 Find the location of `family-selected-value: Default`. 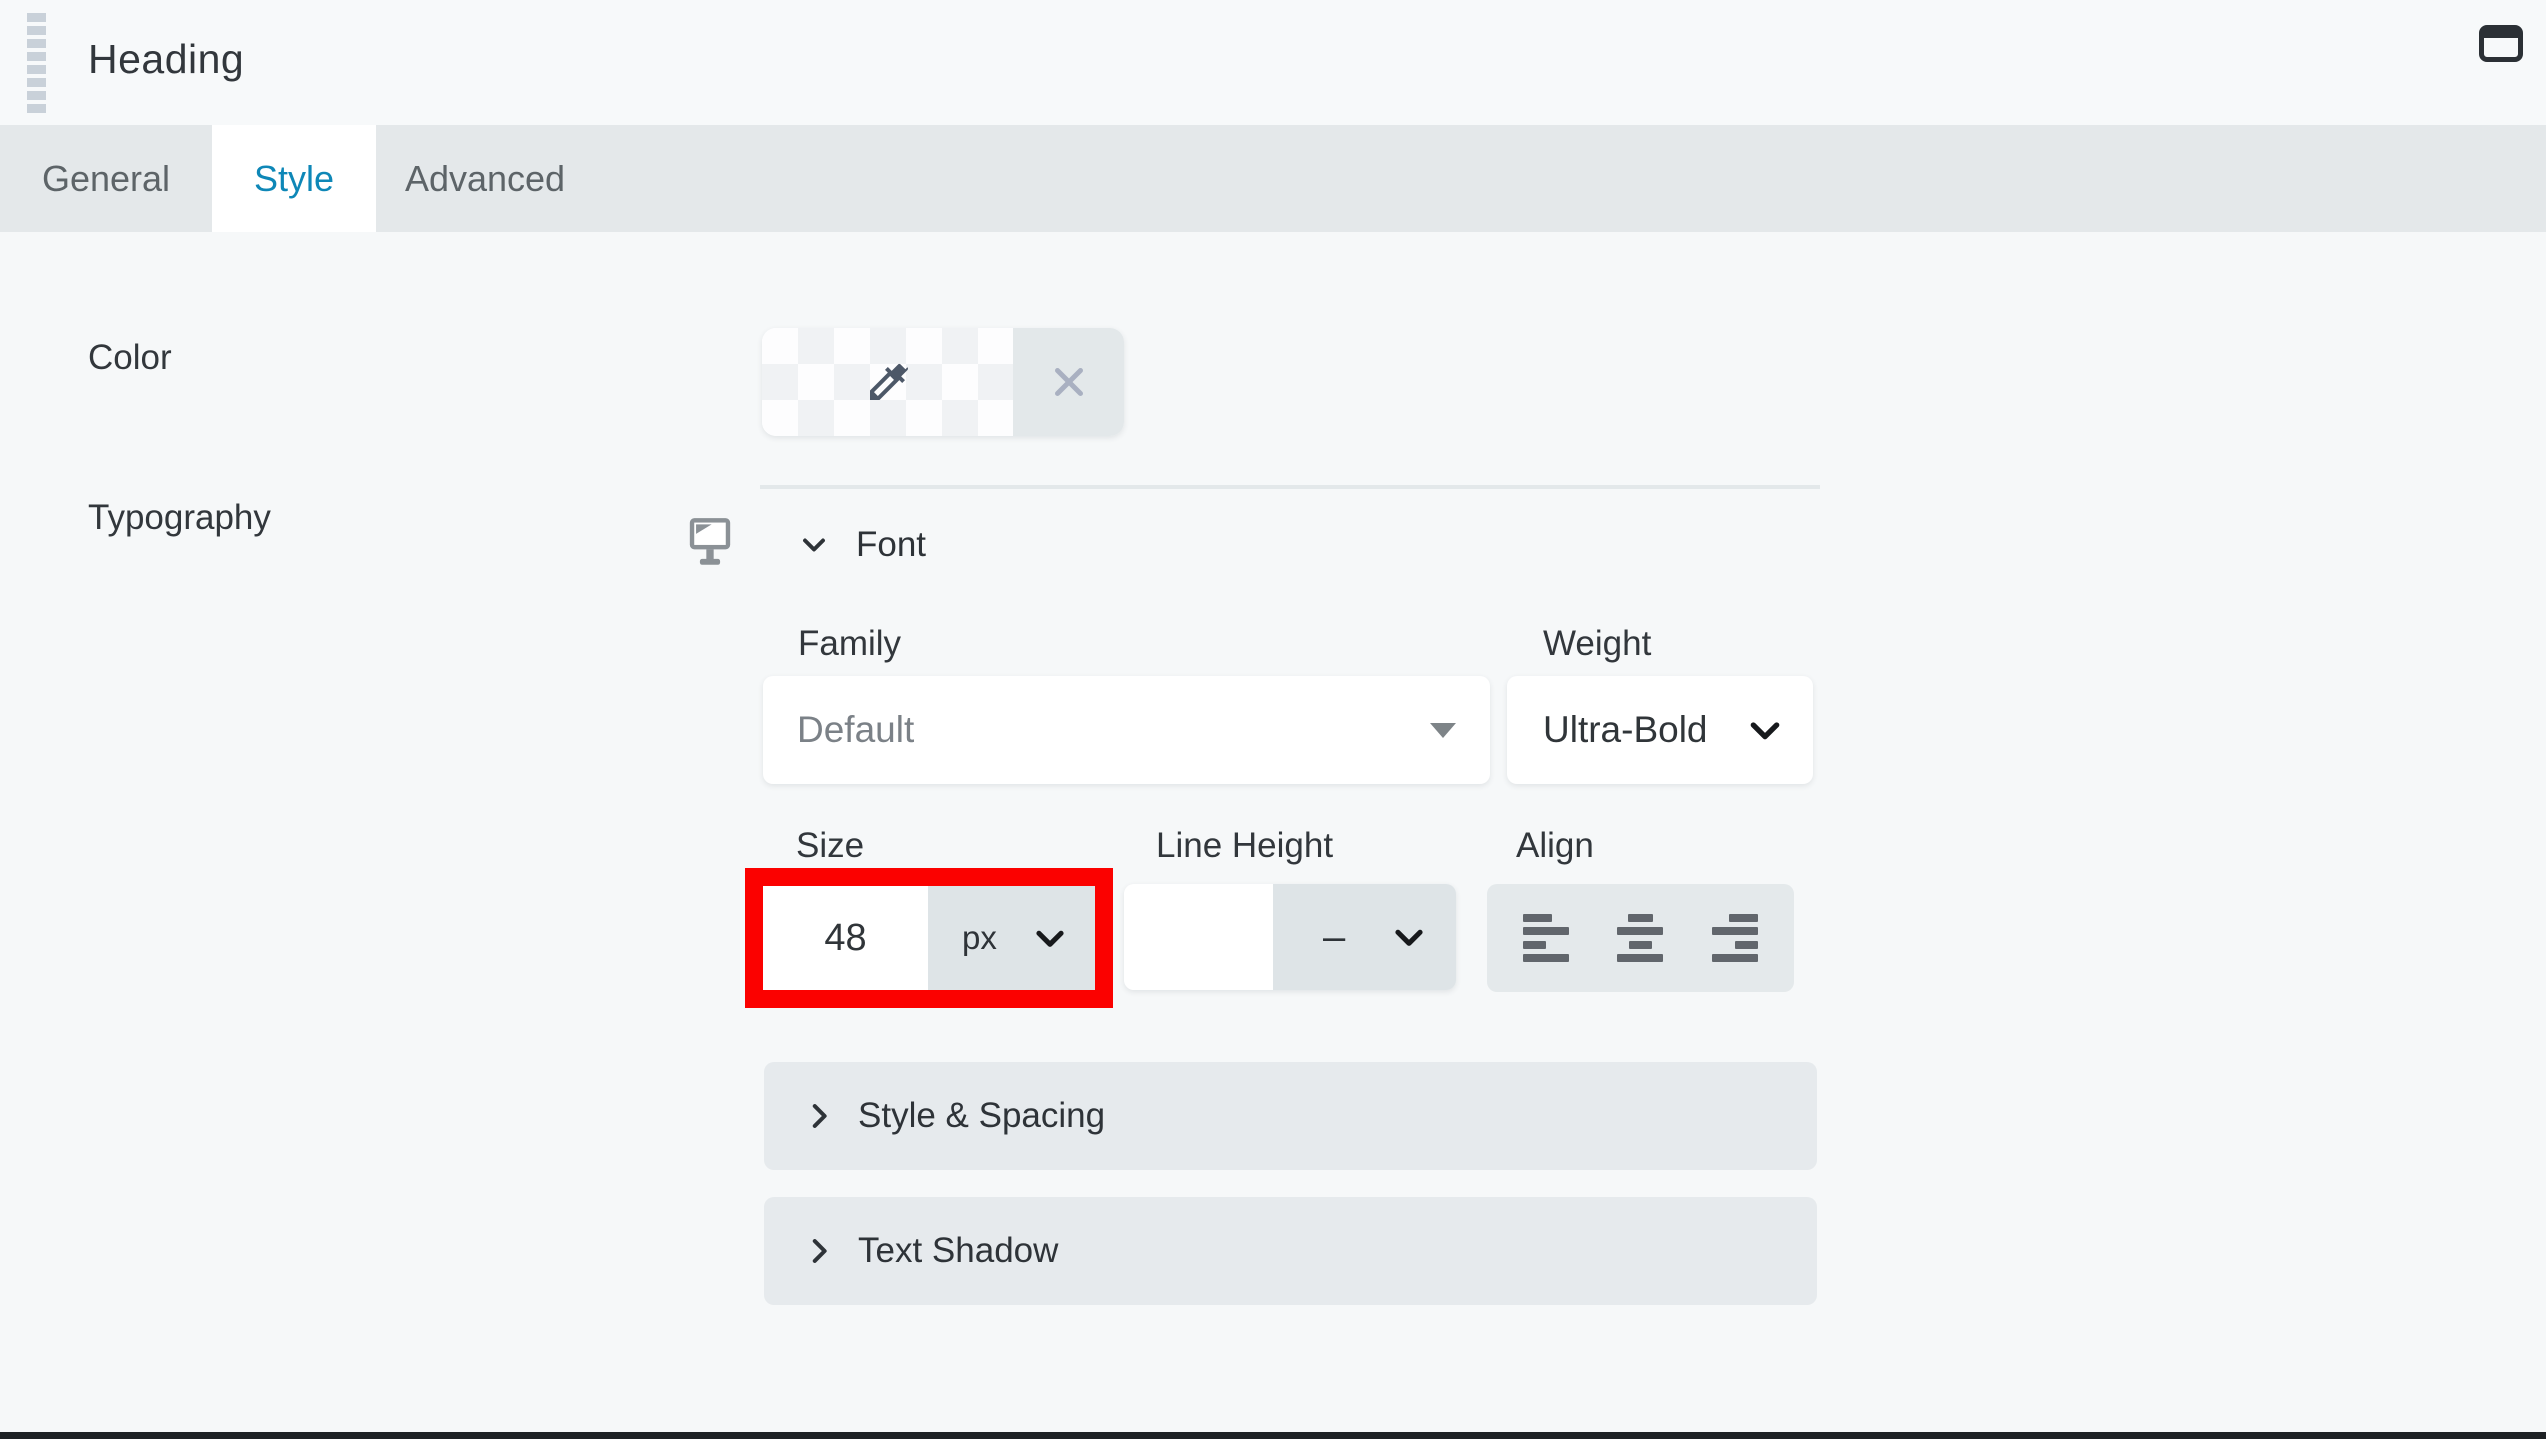

family-selected-value: Default is located at coordinates (856, 729).